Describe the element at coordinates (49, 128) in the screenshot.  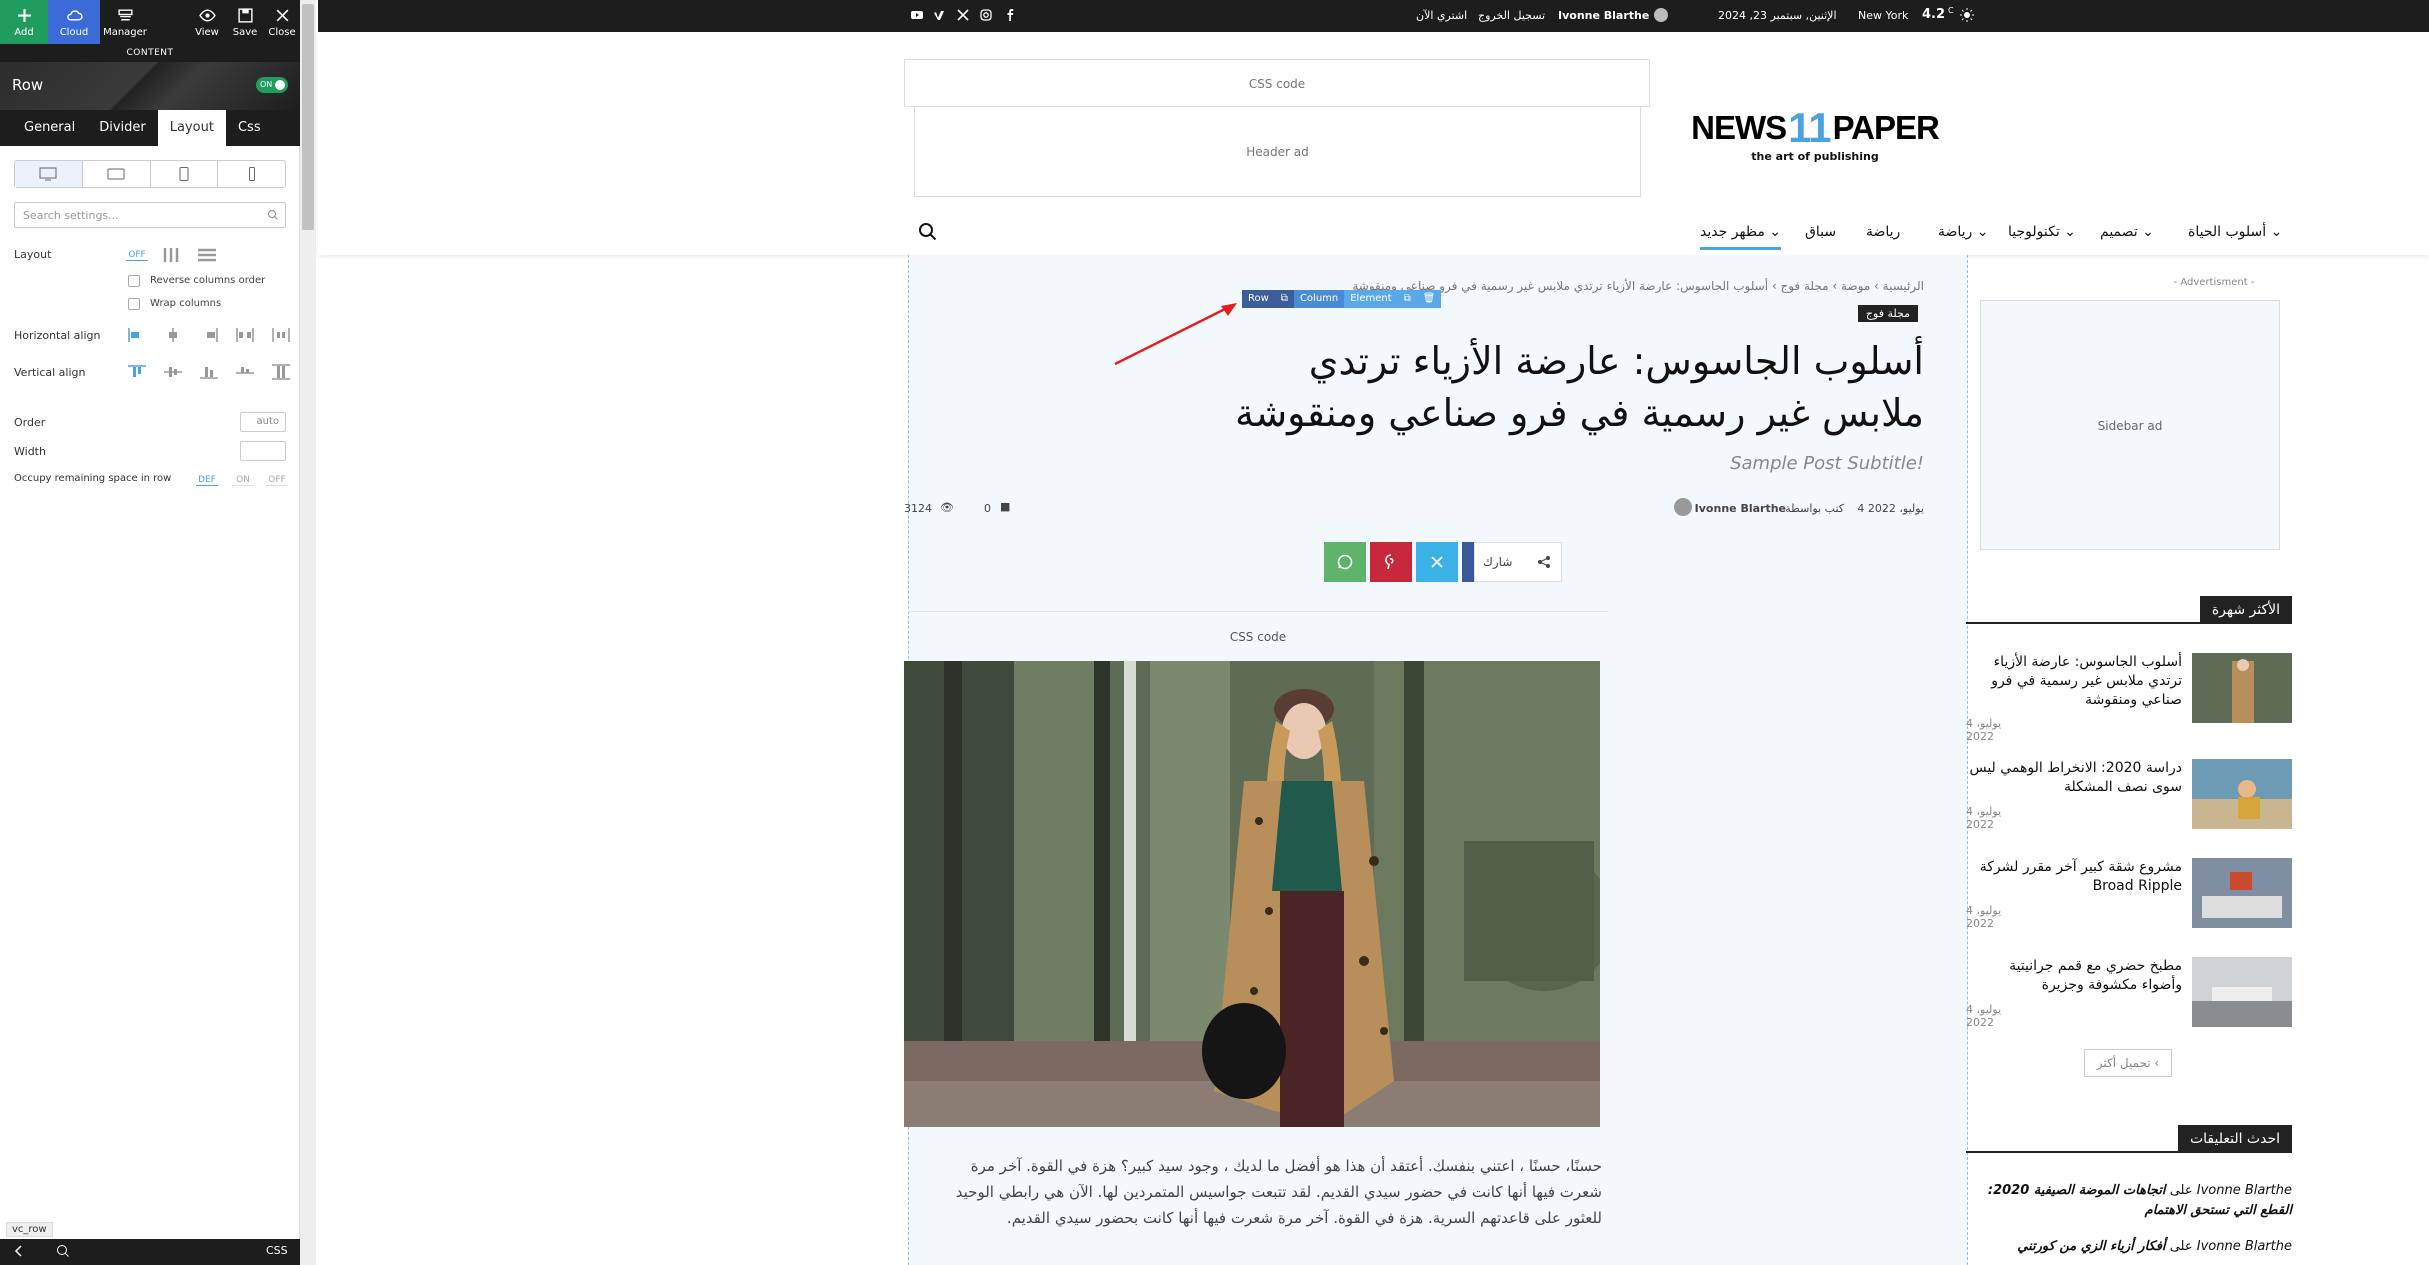
I see `tab-general: General` at that location.